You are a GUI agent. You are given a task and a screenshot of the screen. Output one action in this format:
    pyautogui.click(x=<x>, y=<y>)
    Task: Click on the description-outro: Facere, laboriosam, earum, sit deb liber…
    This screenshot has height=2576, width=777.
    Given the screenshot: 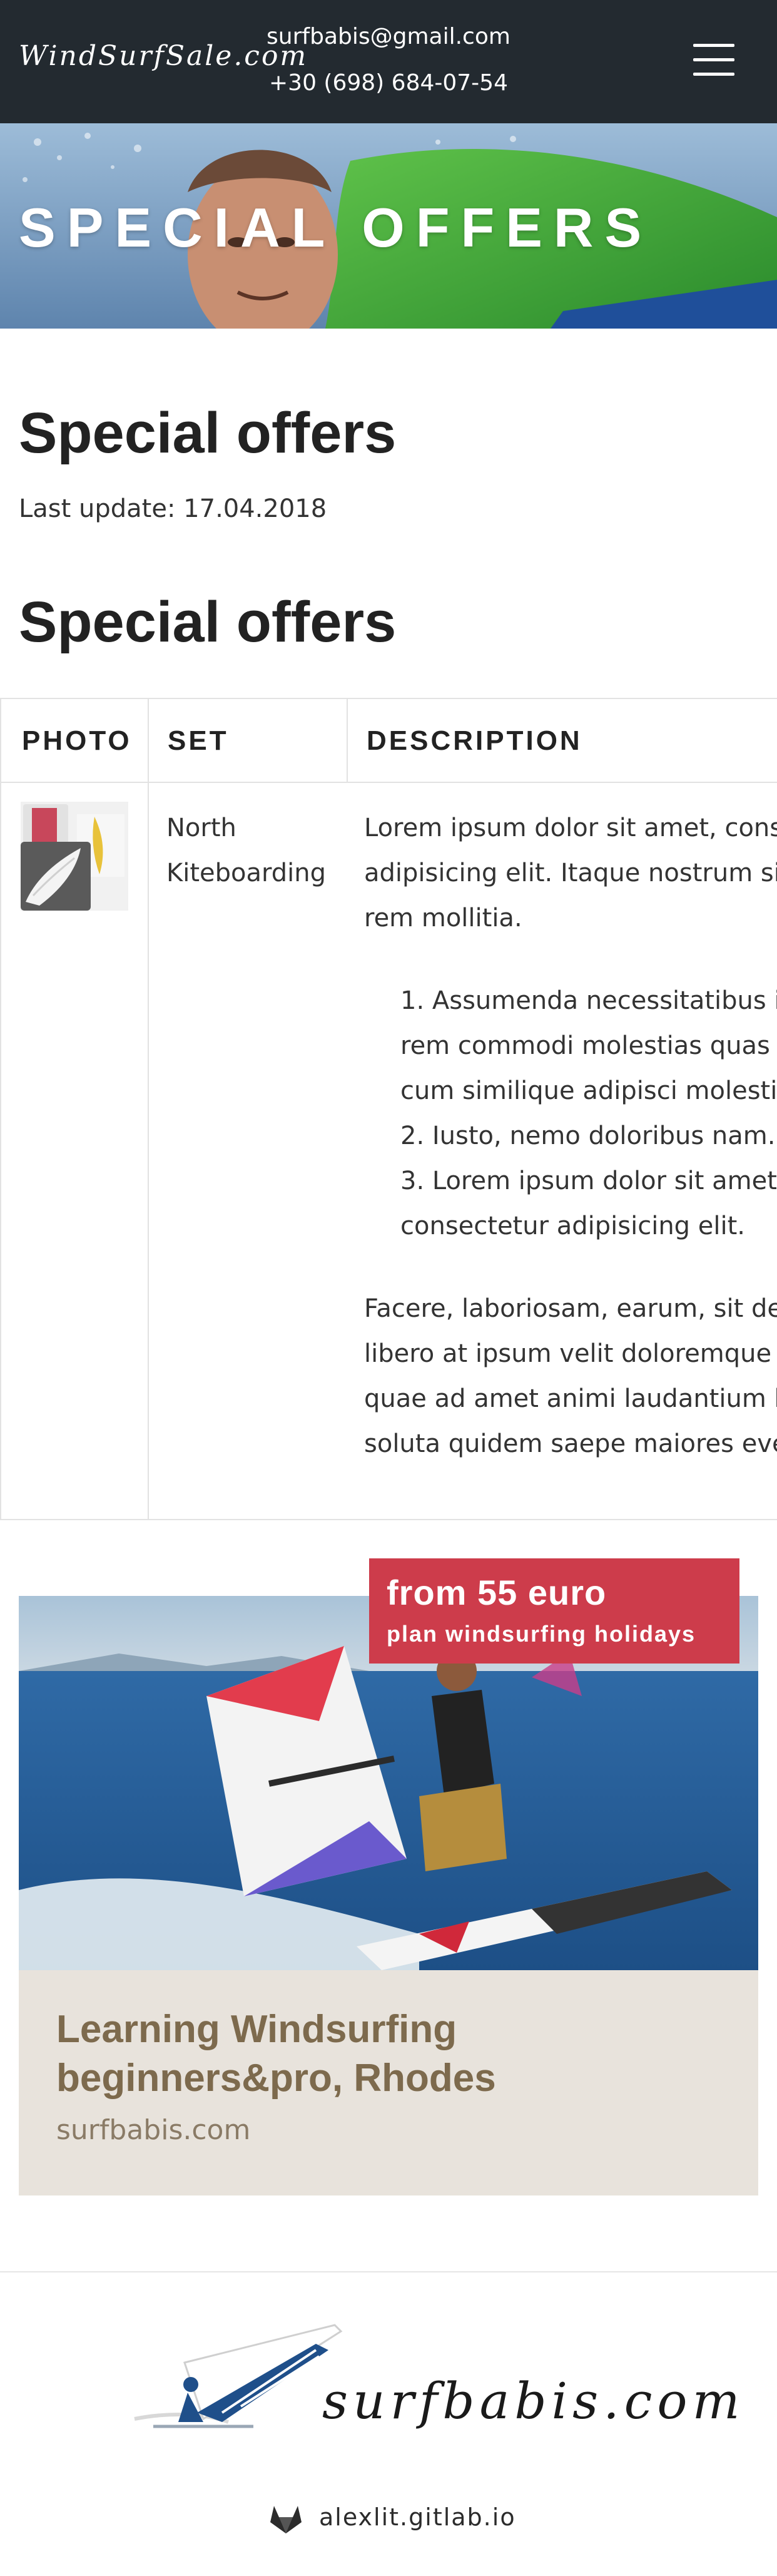 What is the action you would take?
    pyautogui.click(x=570, y=1376)
    